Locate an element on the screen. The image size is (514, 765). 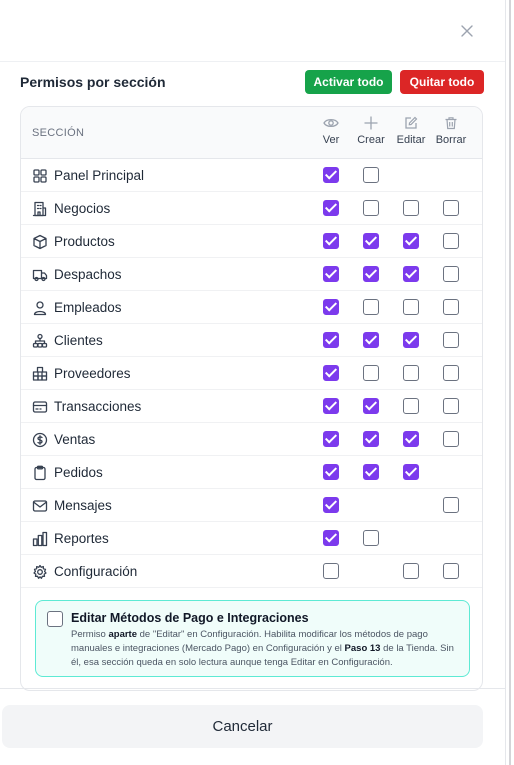
network-icon is located at coordinates (40, 341).